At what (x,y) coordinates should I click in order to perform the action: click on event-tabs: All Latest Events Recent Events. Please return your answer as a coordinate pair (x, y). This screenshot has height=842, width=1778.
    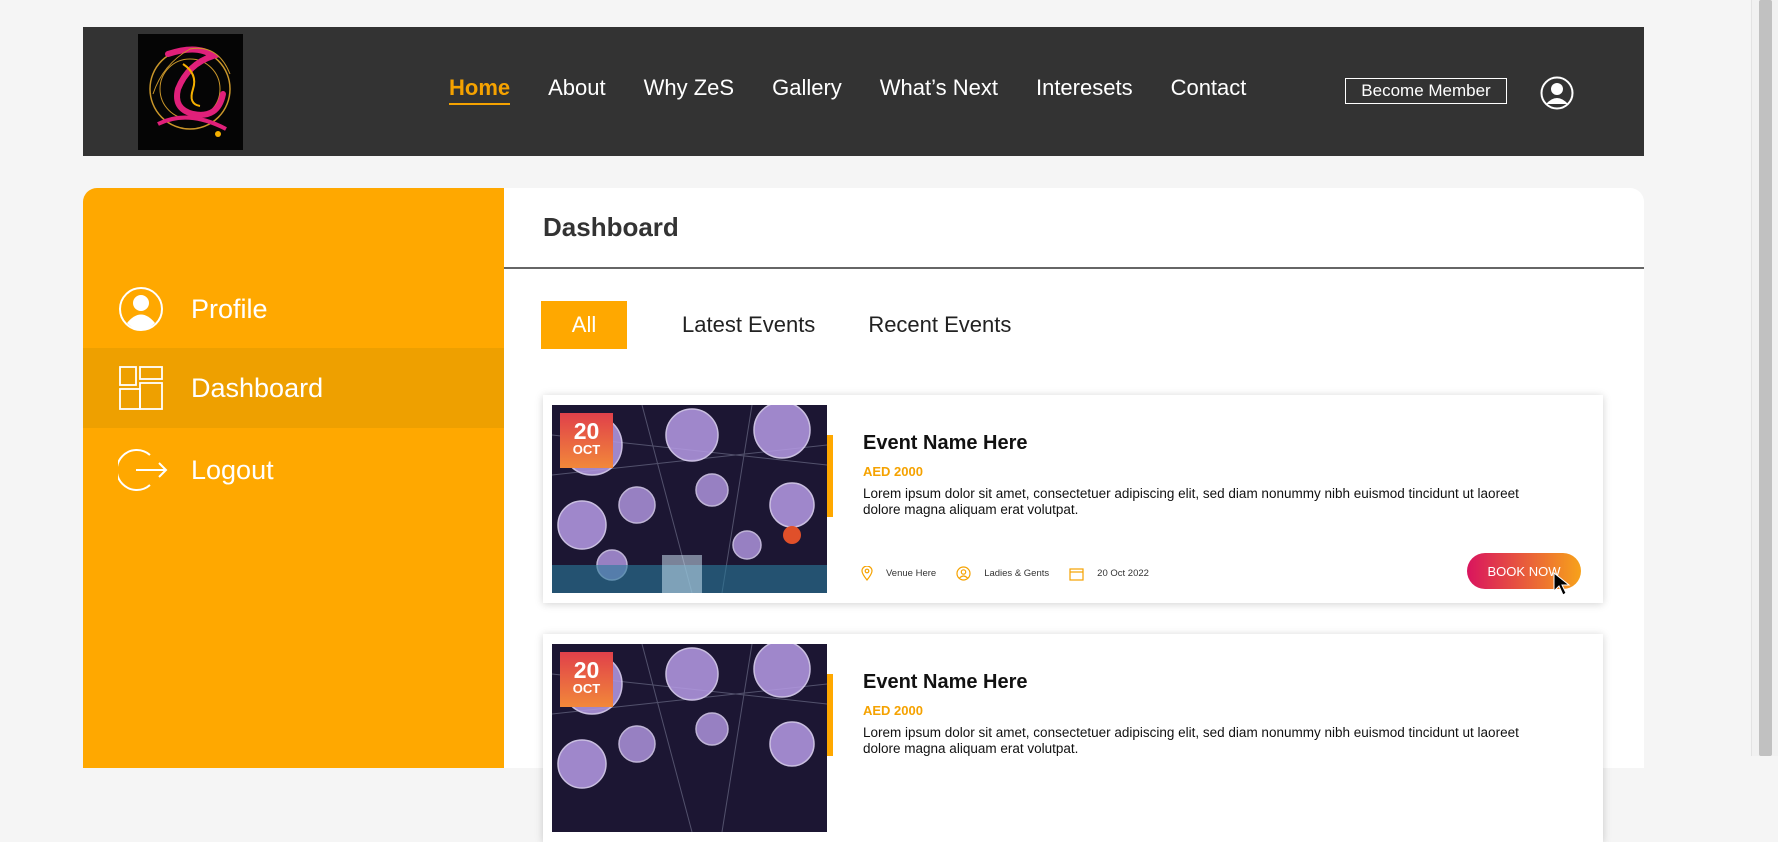
    Looking at the image, I should click on (802, 325).